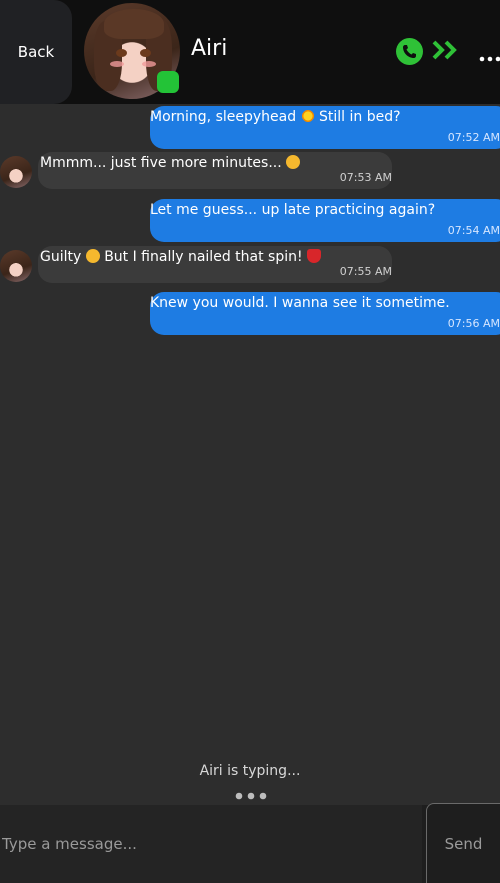  Describe the element at coordinates (463, 843) in the screenshot. I see `send-button: Send` at that location.